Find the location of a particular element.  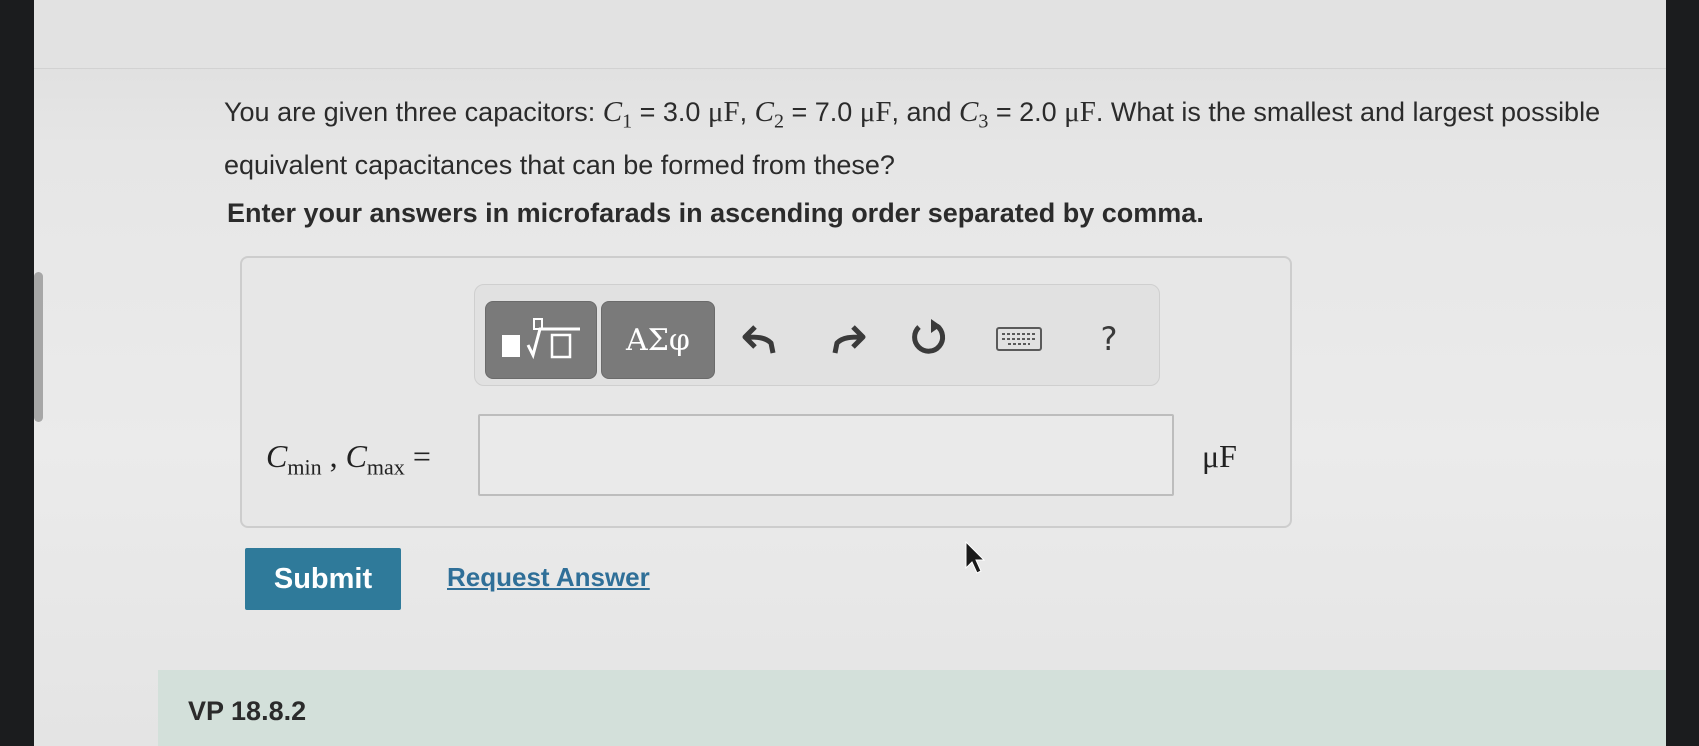

c2-value: = 7.0 is located at coordinates (821, 112).